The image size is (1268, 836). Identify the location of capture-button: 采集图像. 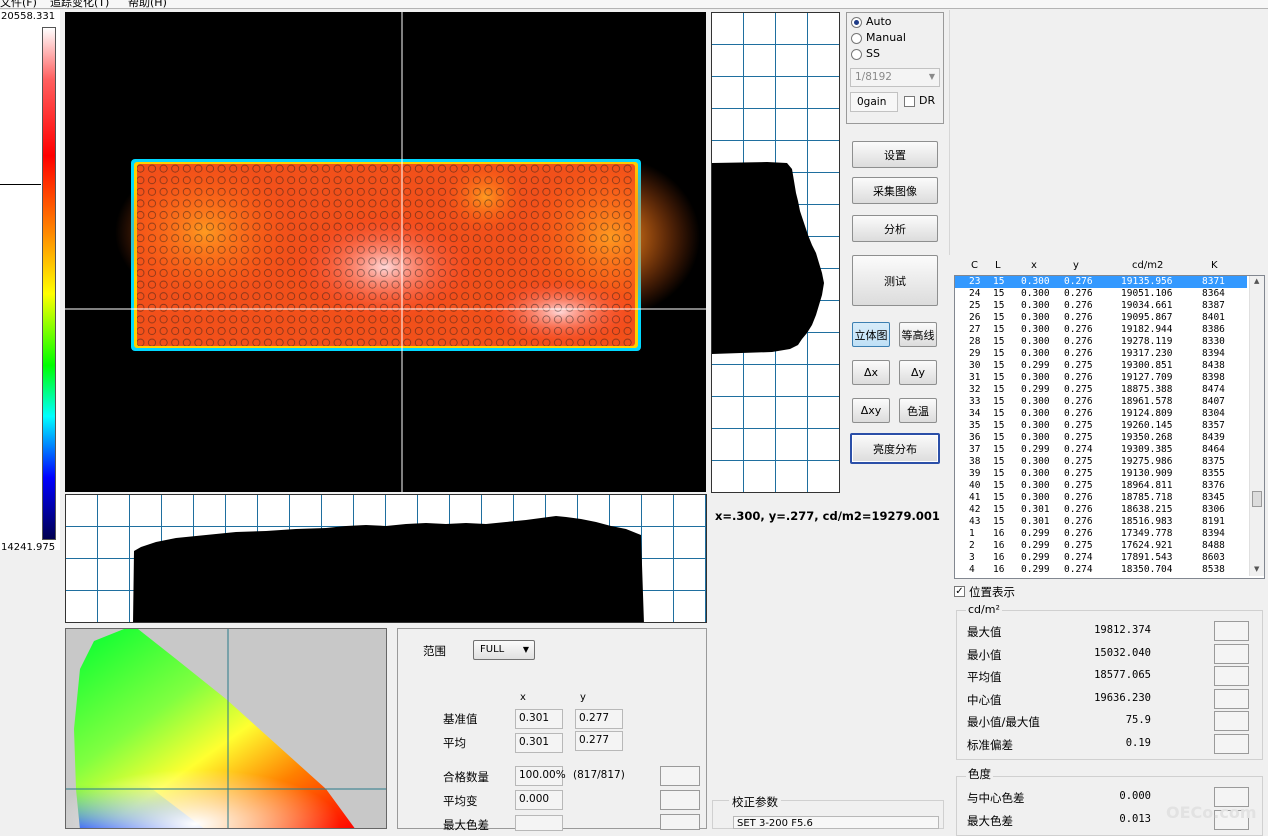
(895, 190).